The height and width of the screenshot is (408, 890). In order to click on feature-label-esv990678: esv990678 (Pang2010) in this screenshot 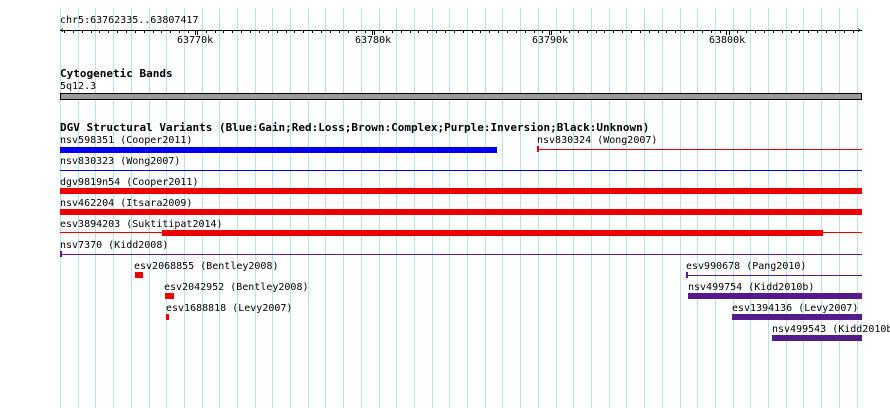, I will do `click(746, 266)`.